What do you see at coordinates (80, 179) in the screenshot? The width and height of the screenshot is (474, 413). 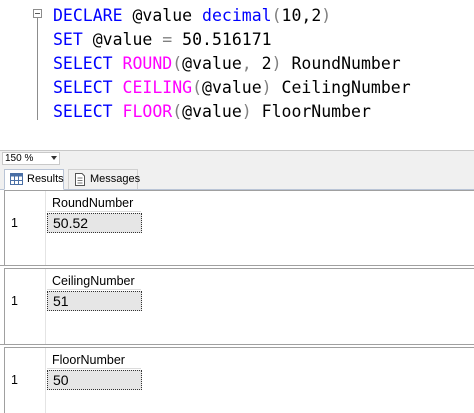 I see `document-icon` at bounding box center [80, 179].